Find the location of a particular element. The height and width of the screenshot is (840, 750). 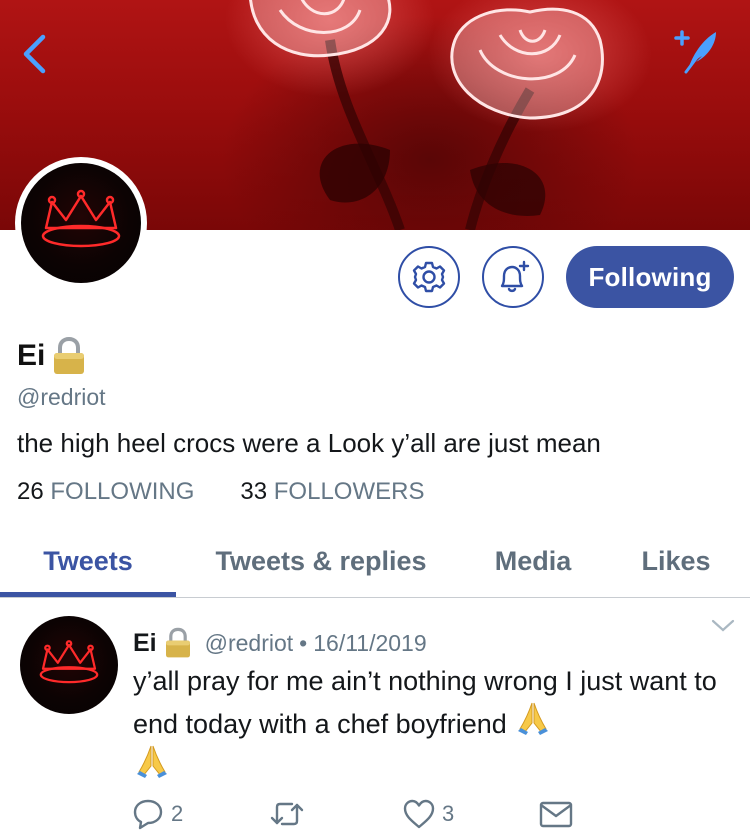

tweet-options-button is located at coordinates (723, 626).